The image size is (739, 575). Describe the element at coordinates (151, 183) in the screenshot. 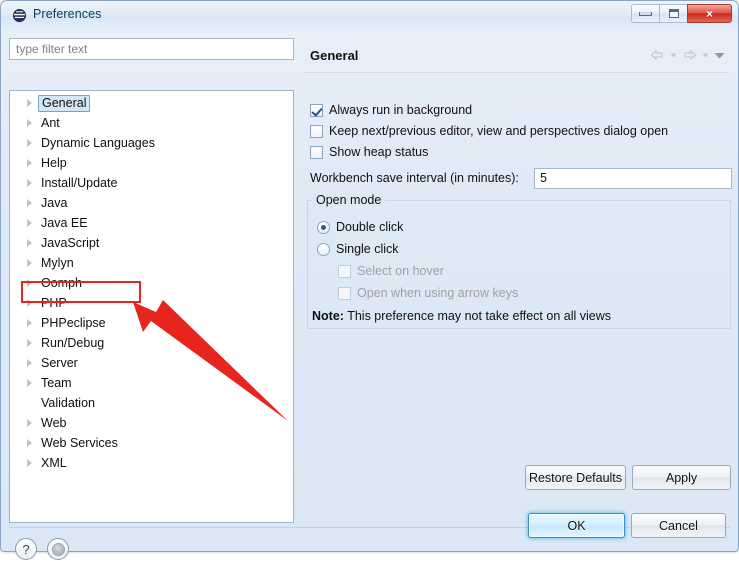

I see `tree-item-install-update: Install/Update` at that location.